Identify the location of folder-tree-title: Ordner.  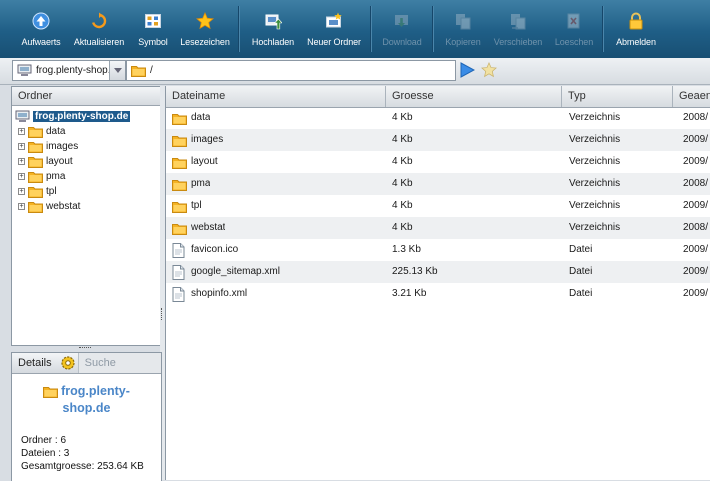
(86, 96).